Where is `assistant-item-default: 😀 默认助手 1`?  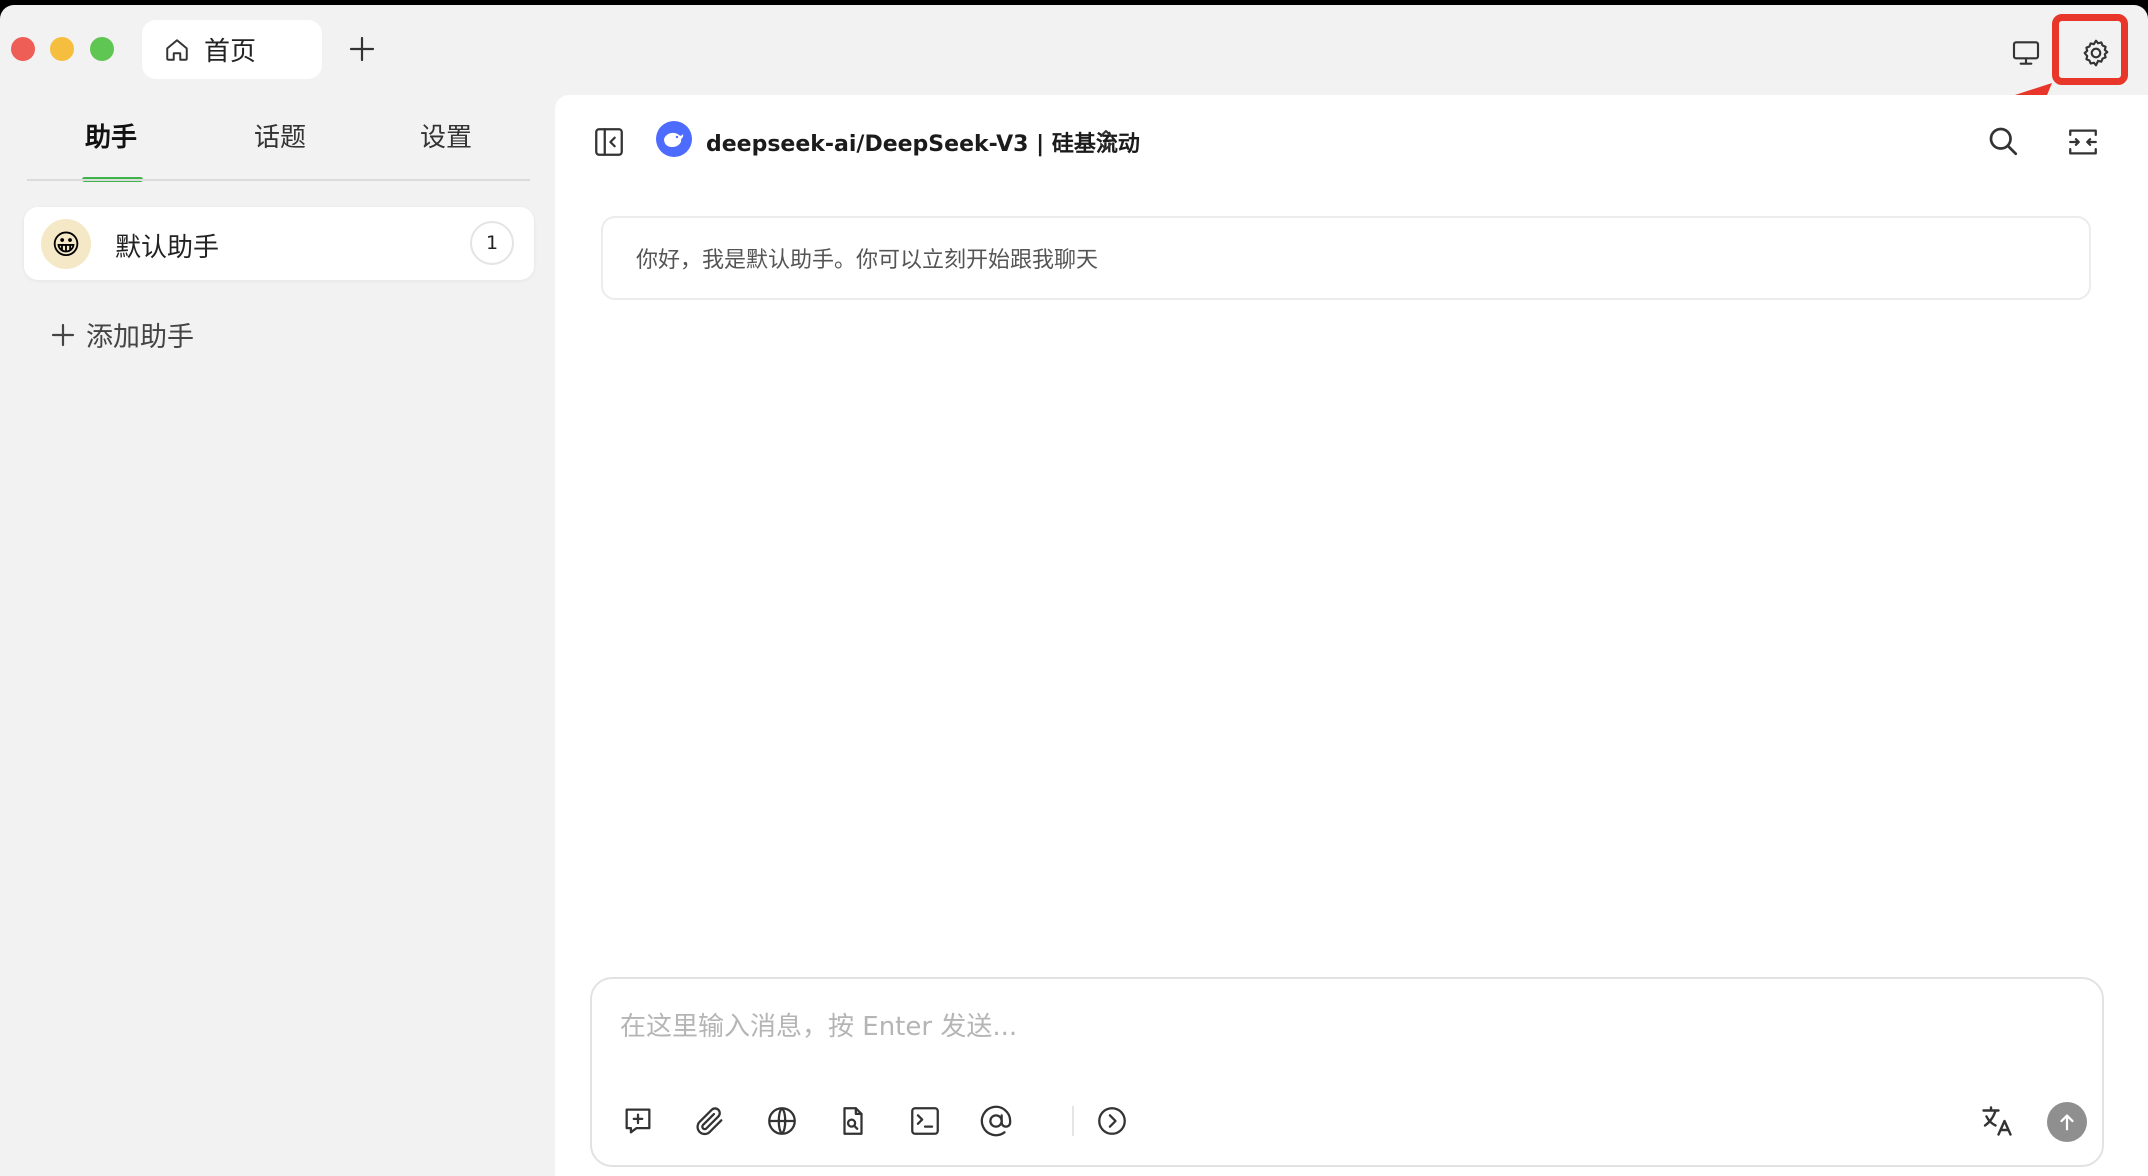 assistant-item-default: 😀 默认助手 1 is located at coordinates (279, 243).